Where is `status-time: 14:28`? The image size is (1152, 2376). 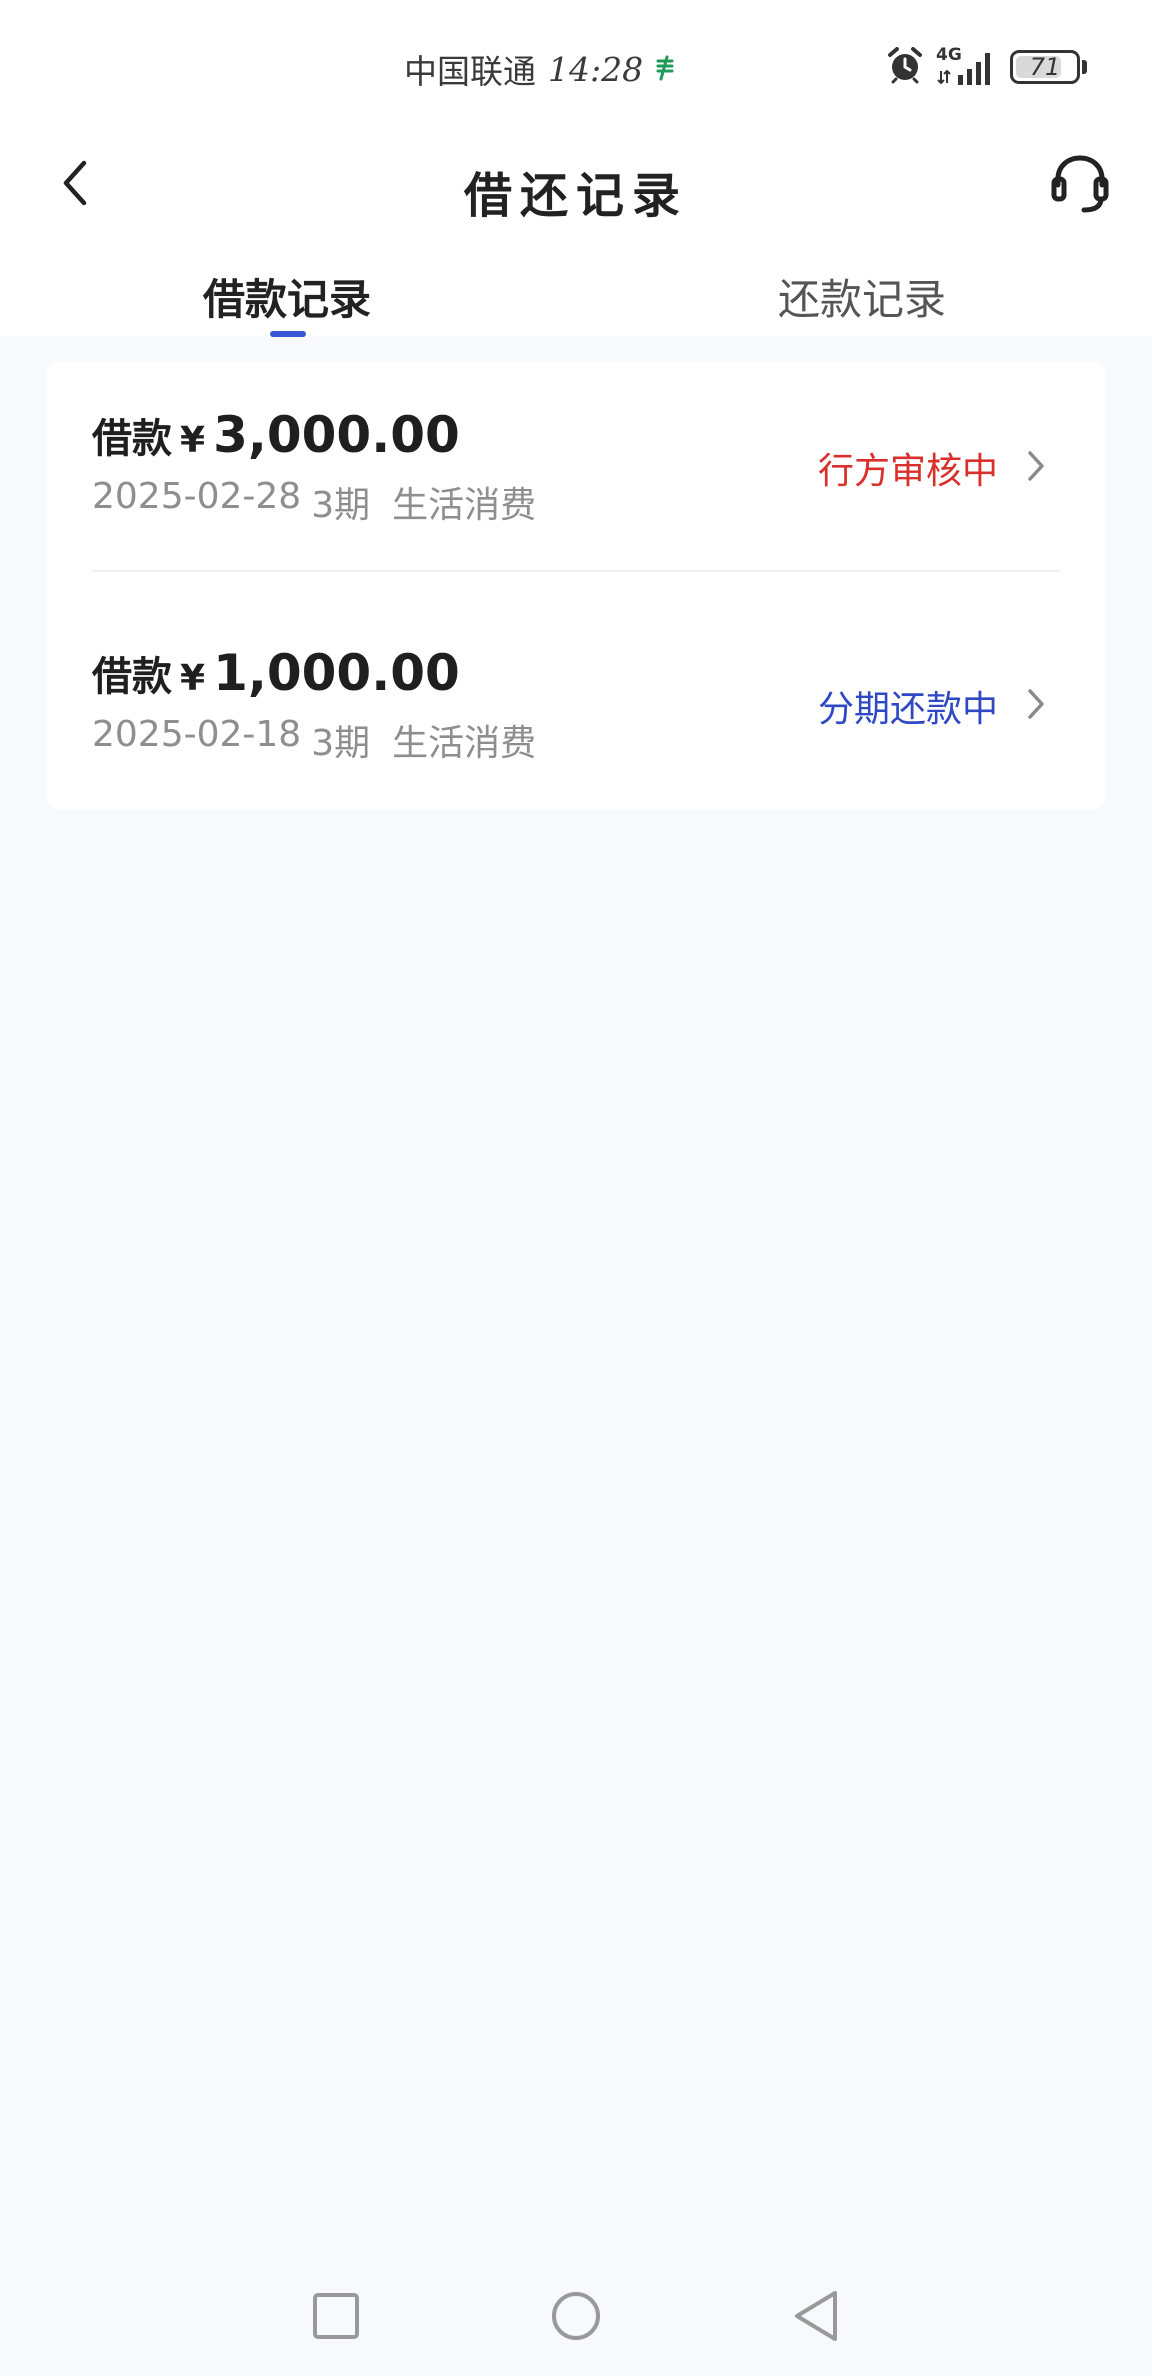
status-time: 14:28 is located at coordinates (596, 69).